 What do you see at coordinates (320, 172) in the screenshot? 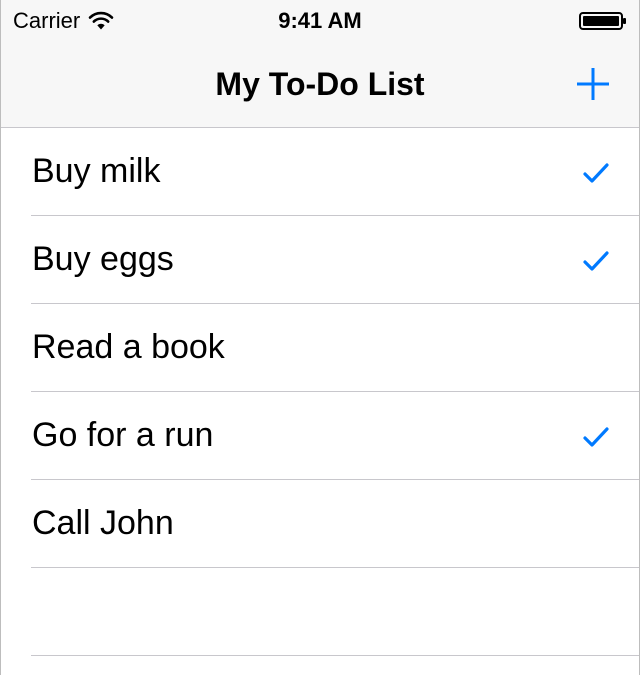
I see `todo-row: Buy milk` at bounding box center [320, 172].